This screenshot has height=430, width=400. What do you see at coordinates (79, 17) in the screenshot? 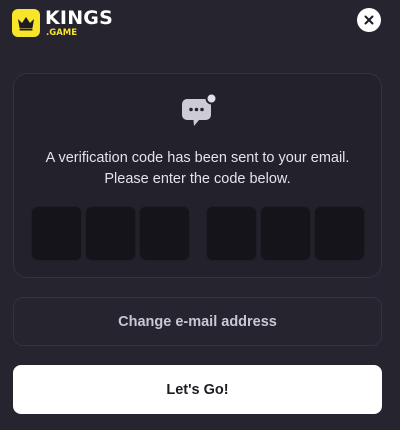
I see `logo-main-text: KINGS` at bounding box center [79, 17].